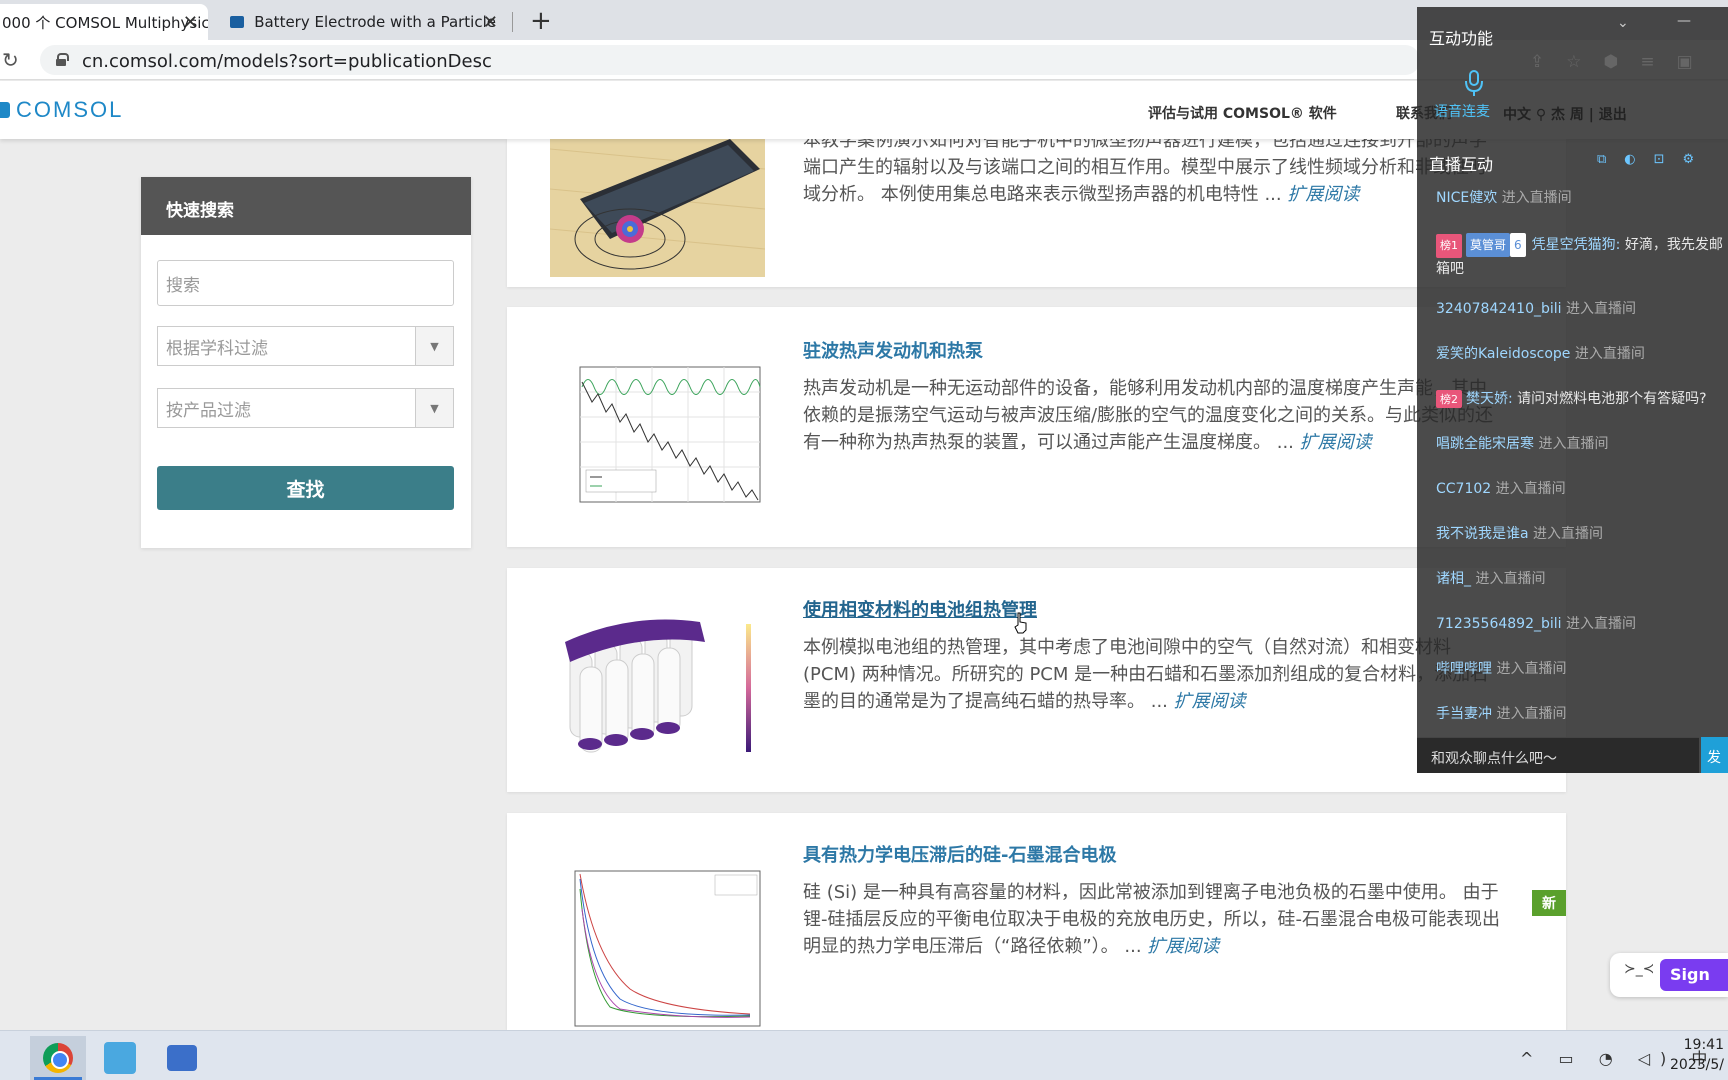 Image resolution: width=1728 pixels, height=1080 pixels. I want to click on logo-mark-icon, so click(5, 110).